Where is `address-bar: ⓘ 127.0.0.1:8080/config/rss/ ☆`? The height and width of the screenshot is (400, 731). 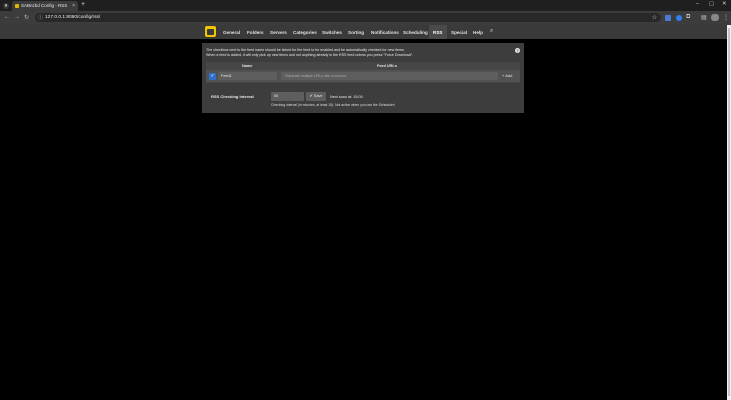 address-bar: ⓘ 127.0.0.1:8080/config/rss/ ☆ is located at coordinates (348, 17).